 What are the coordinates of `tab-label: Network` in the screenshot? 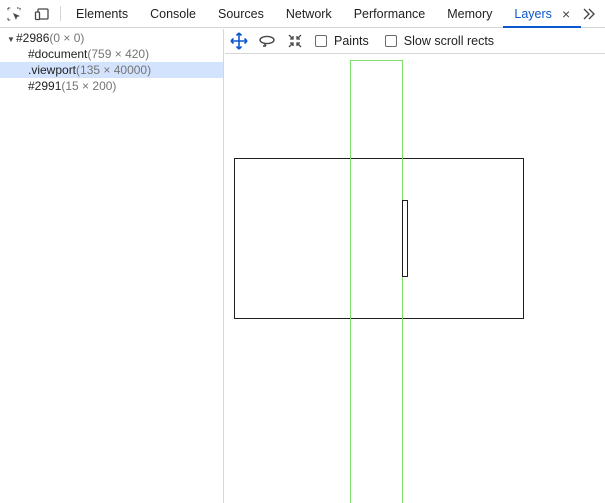 It's located at (308, 13).